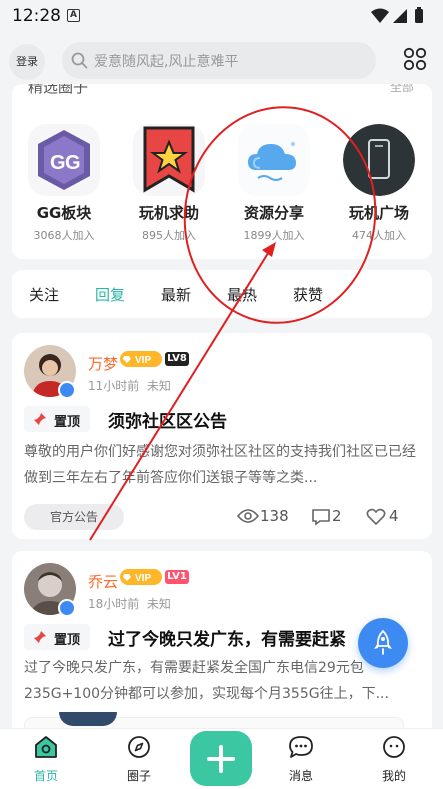 The image size is (443, 789). I want to click on circle-item-gg: G G GG板块 3068人加入, so click(64, 183).